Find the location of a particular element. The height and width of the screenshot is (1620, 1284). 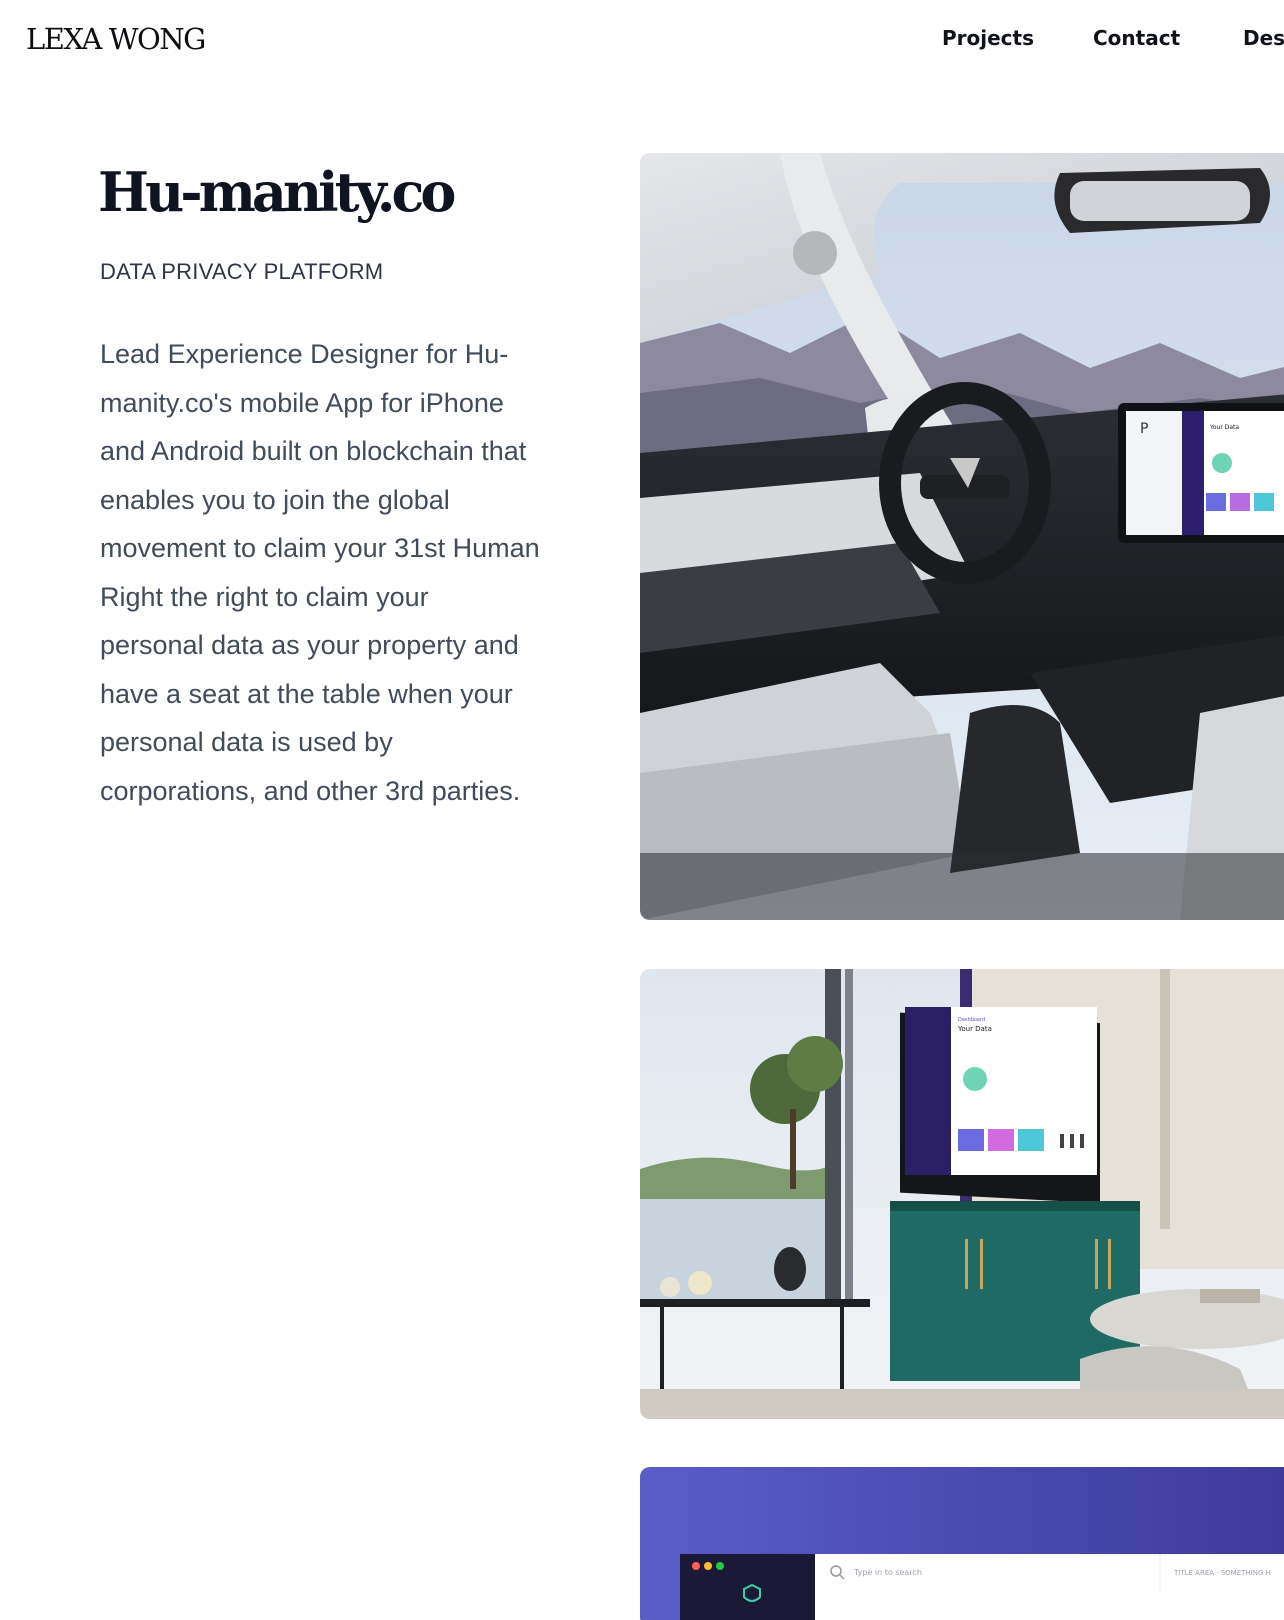

project-title: Hu-manity.co is located at coordinates (277, 192).